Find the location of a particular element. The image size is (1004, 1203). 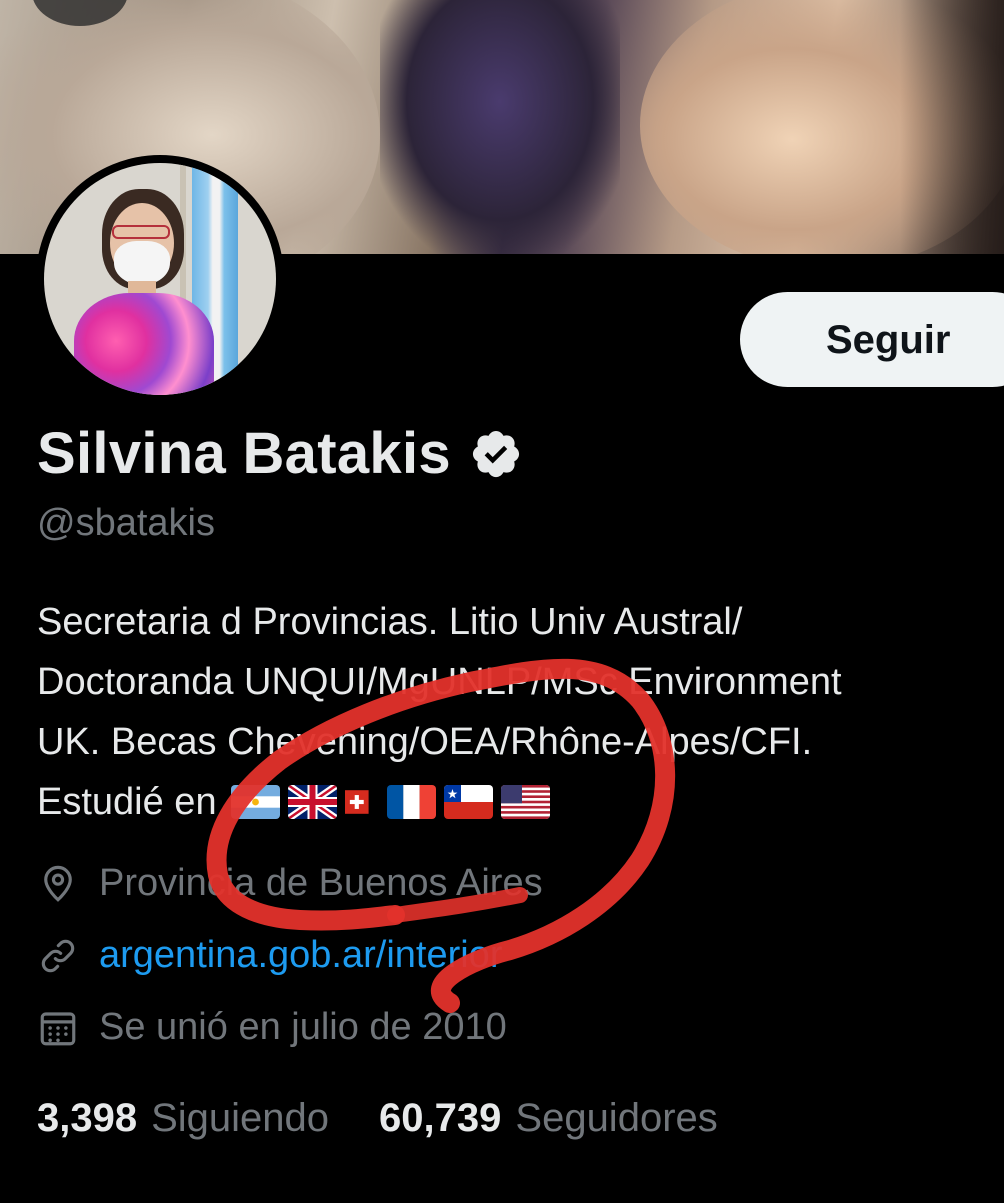

usa-flag is located at coordinates (525, 802).